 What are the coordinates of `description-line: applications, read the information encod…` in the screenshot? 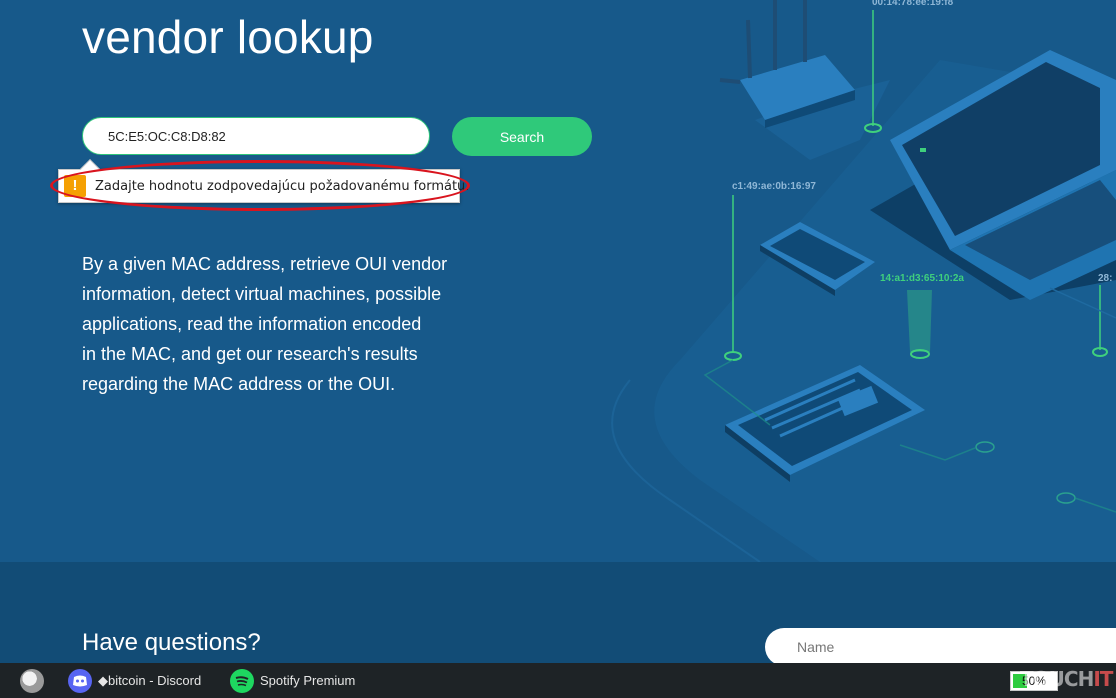 It's located at (252, 324).